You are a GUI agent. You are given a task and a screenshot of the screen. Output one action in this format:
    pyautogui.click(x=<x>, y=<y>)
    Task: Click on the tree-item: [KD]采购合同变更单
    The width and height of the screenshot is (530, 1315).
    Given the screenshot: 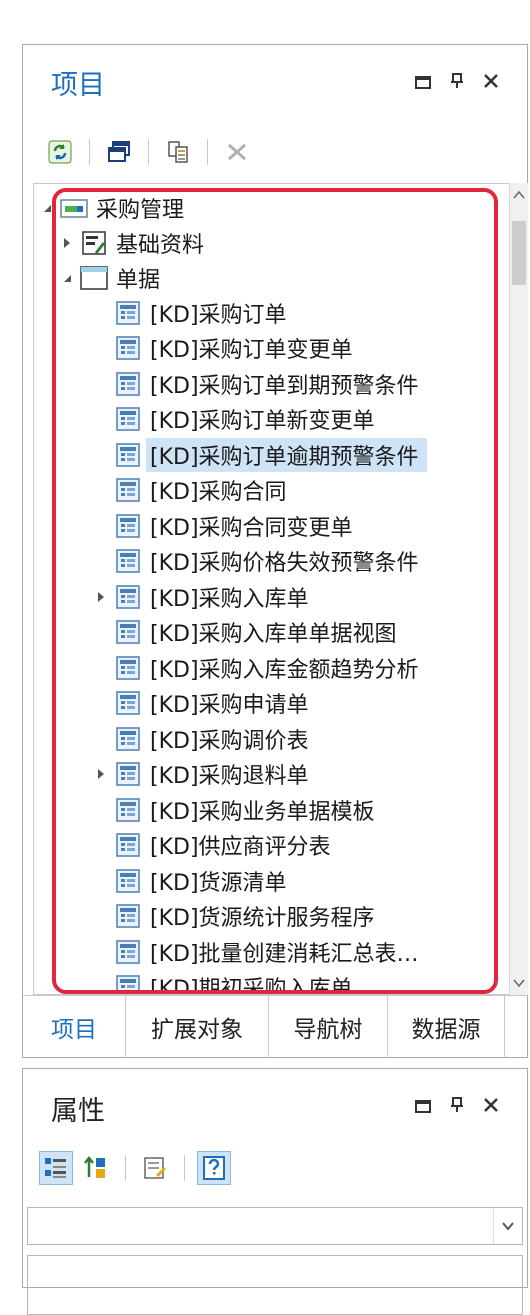 What is the action you would take?
    pyautogui.click(x=227, y=525)
    